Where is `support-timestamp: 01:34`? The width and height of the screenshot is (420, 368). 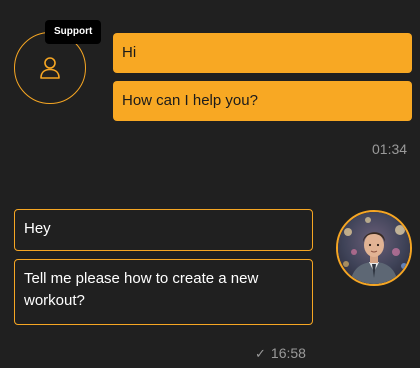
support-timestamp: 01:34 is located at coordinates (390, 149).